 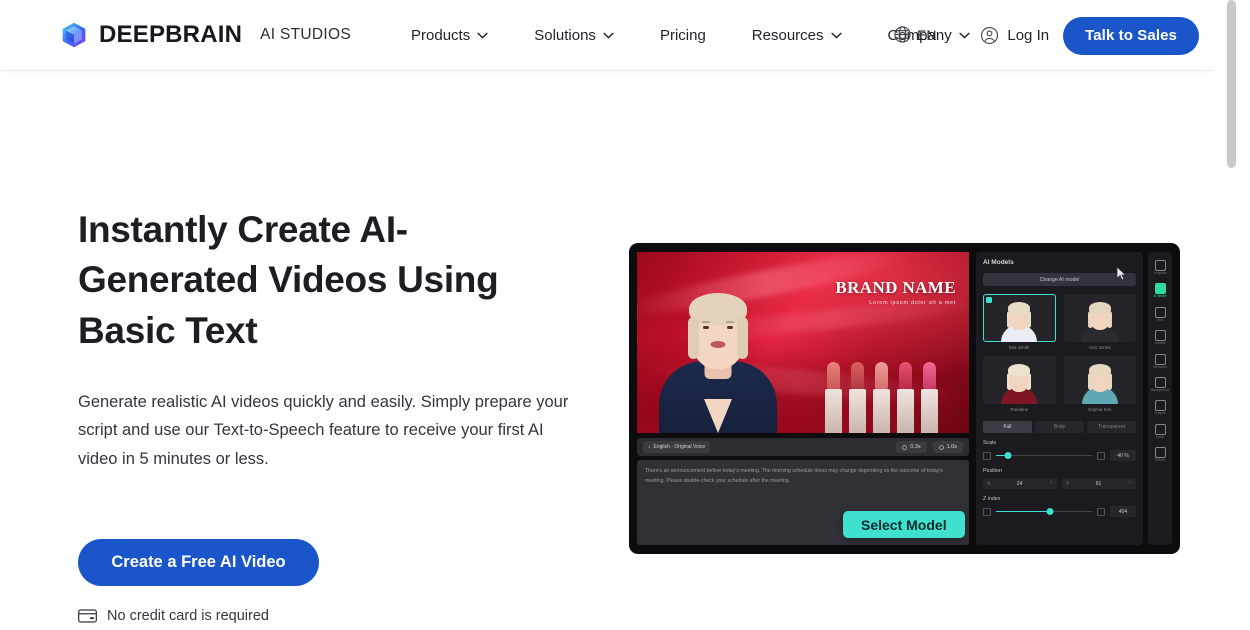 I want to click on scale-slider, so click(x=1044, y=456).